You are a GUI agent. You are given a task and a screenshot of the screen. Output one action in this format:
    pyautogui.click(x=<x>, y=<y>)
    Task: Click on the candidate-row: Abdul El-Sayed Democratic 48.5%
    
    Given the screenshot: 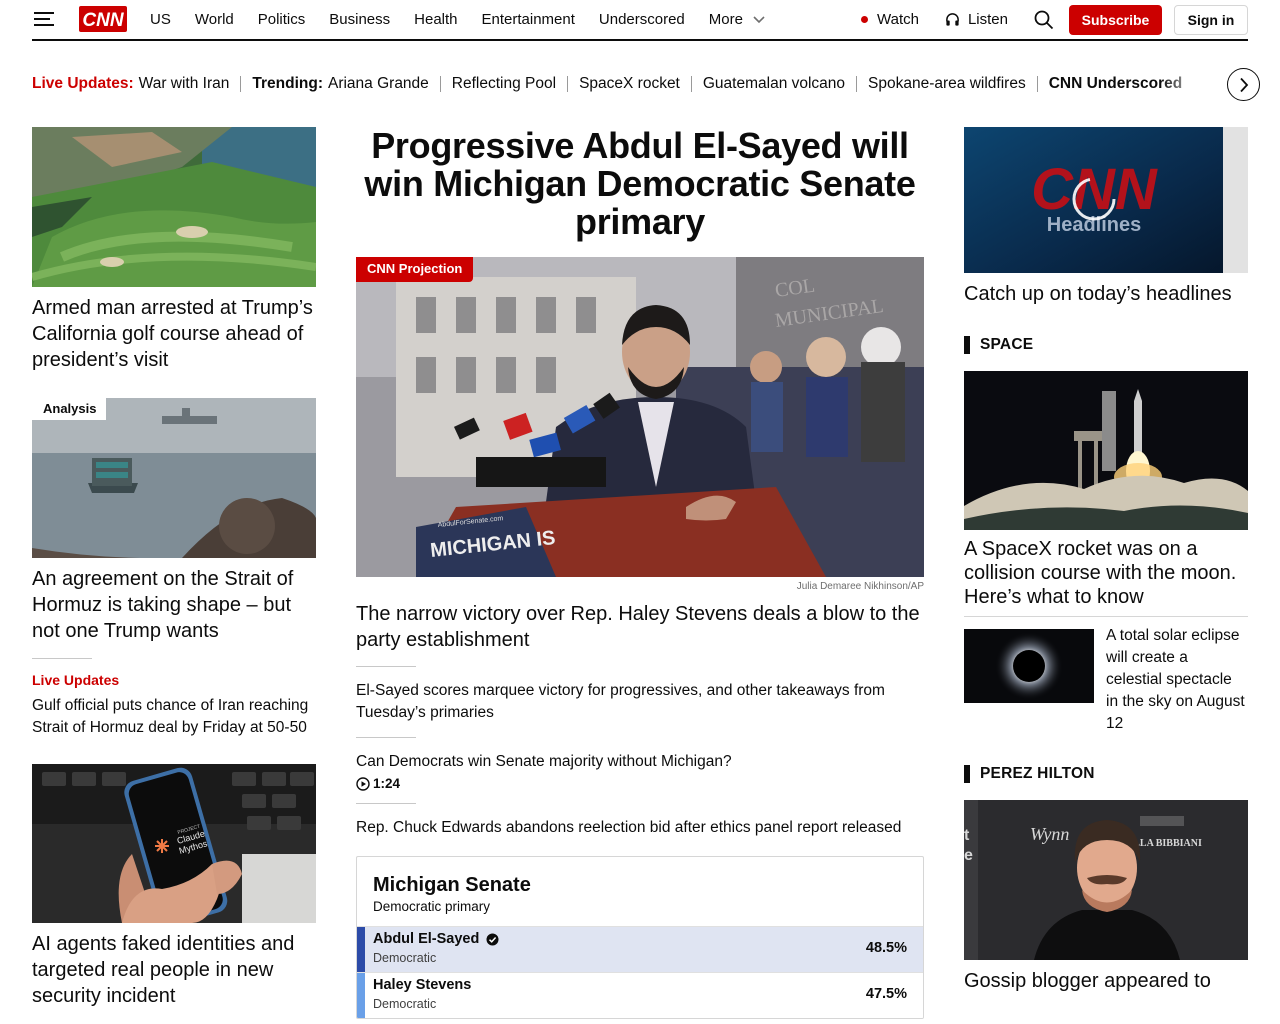 What is the action you would take?
    pyautogui.click(x=640, y=949)
    